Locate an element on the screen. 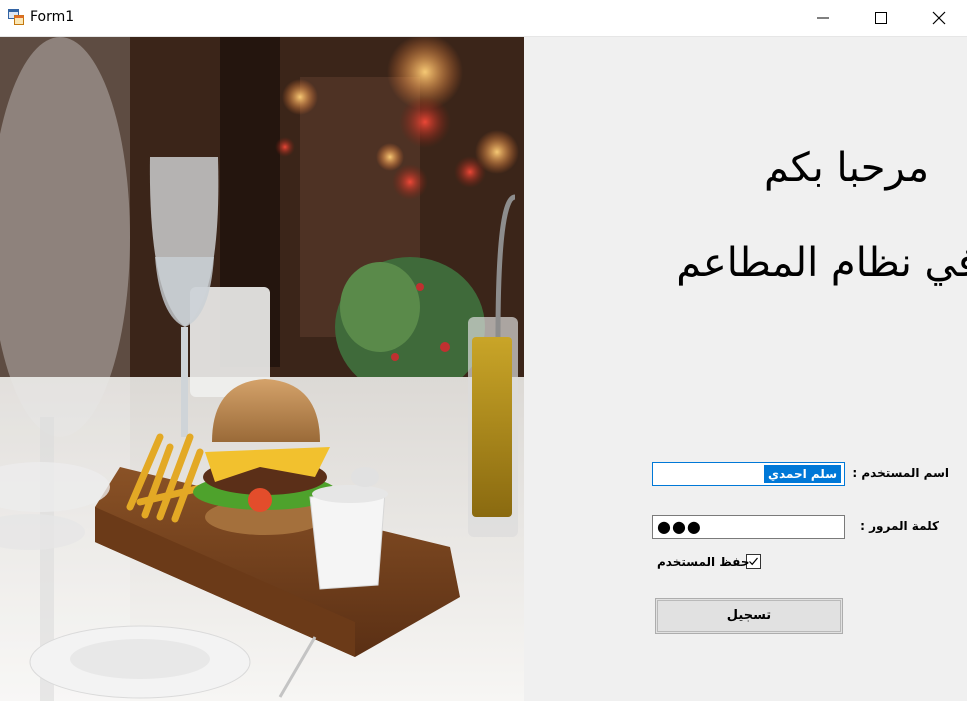 The width and height of the screenshot is (967, 701). login-button-label: تسجيل is located at coordinates (749, 615).